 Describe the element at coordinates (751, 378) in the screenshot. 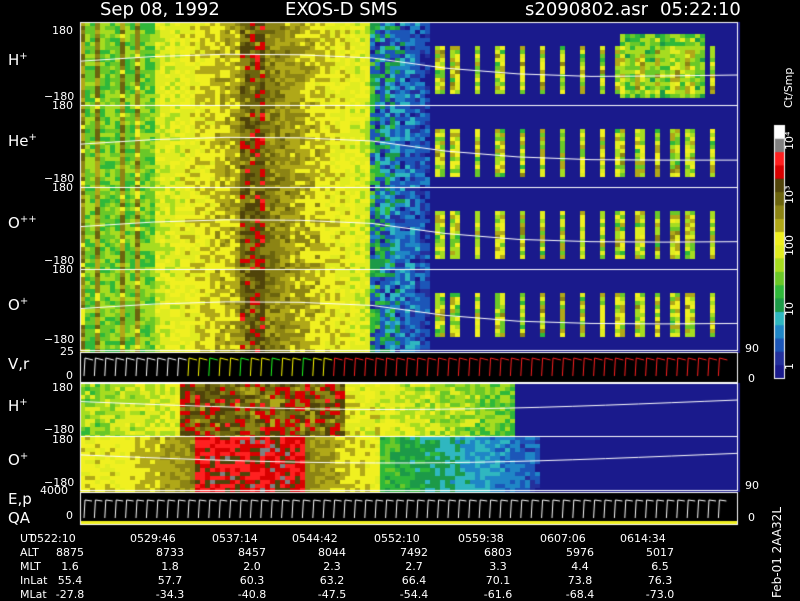

I see `right-tick-0-a: 0` at that location.